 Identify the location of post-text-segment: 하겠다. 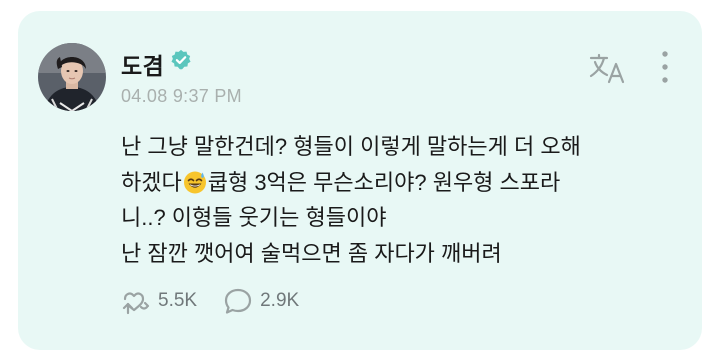
(151, 182).